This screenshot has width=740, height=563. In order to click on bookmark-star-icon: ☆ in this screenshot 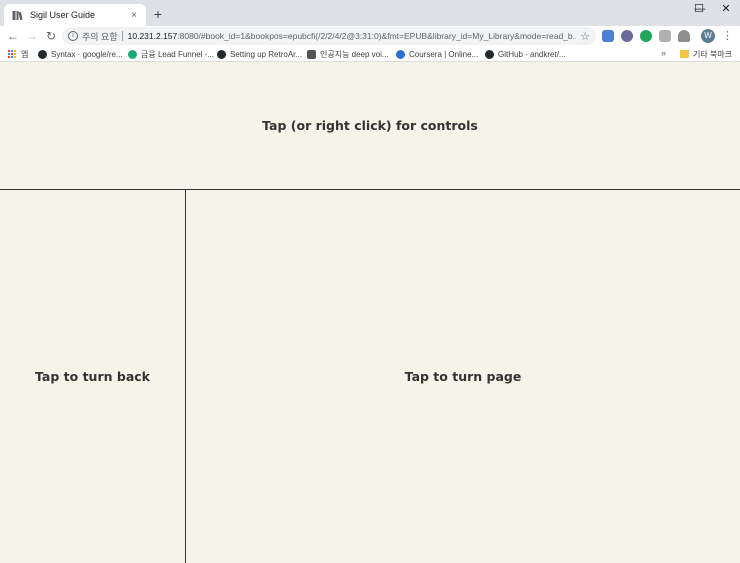, I will do `click(585, 36)`.